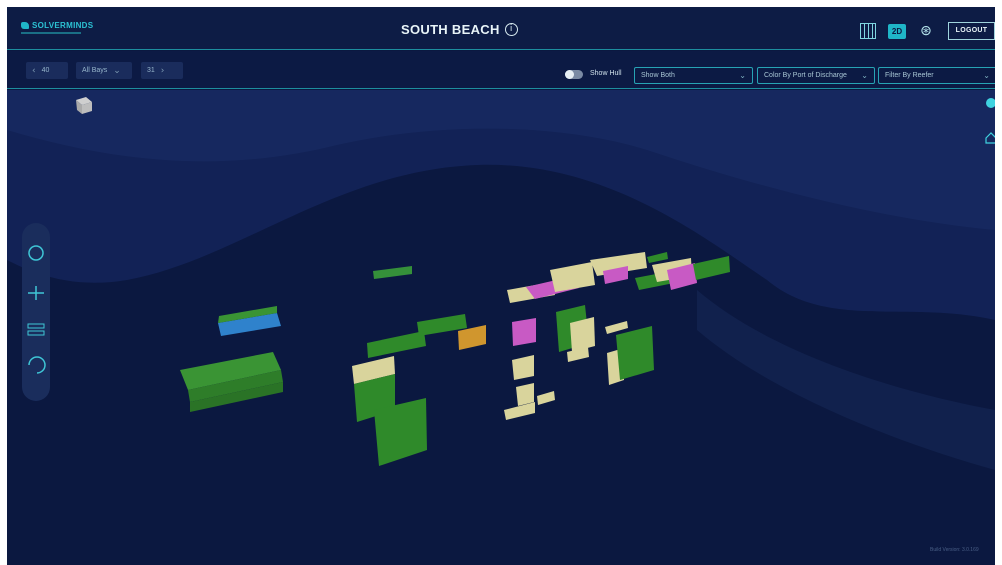  I want to click on logout-button: LOGOUT, so click(971, 31).